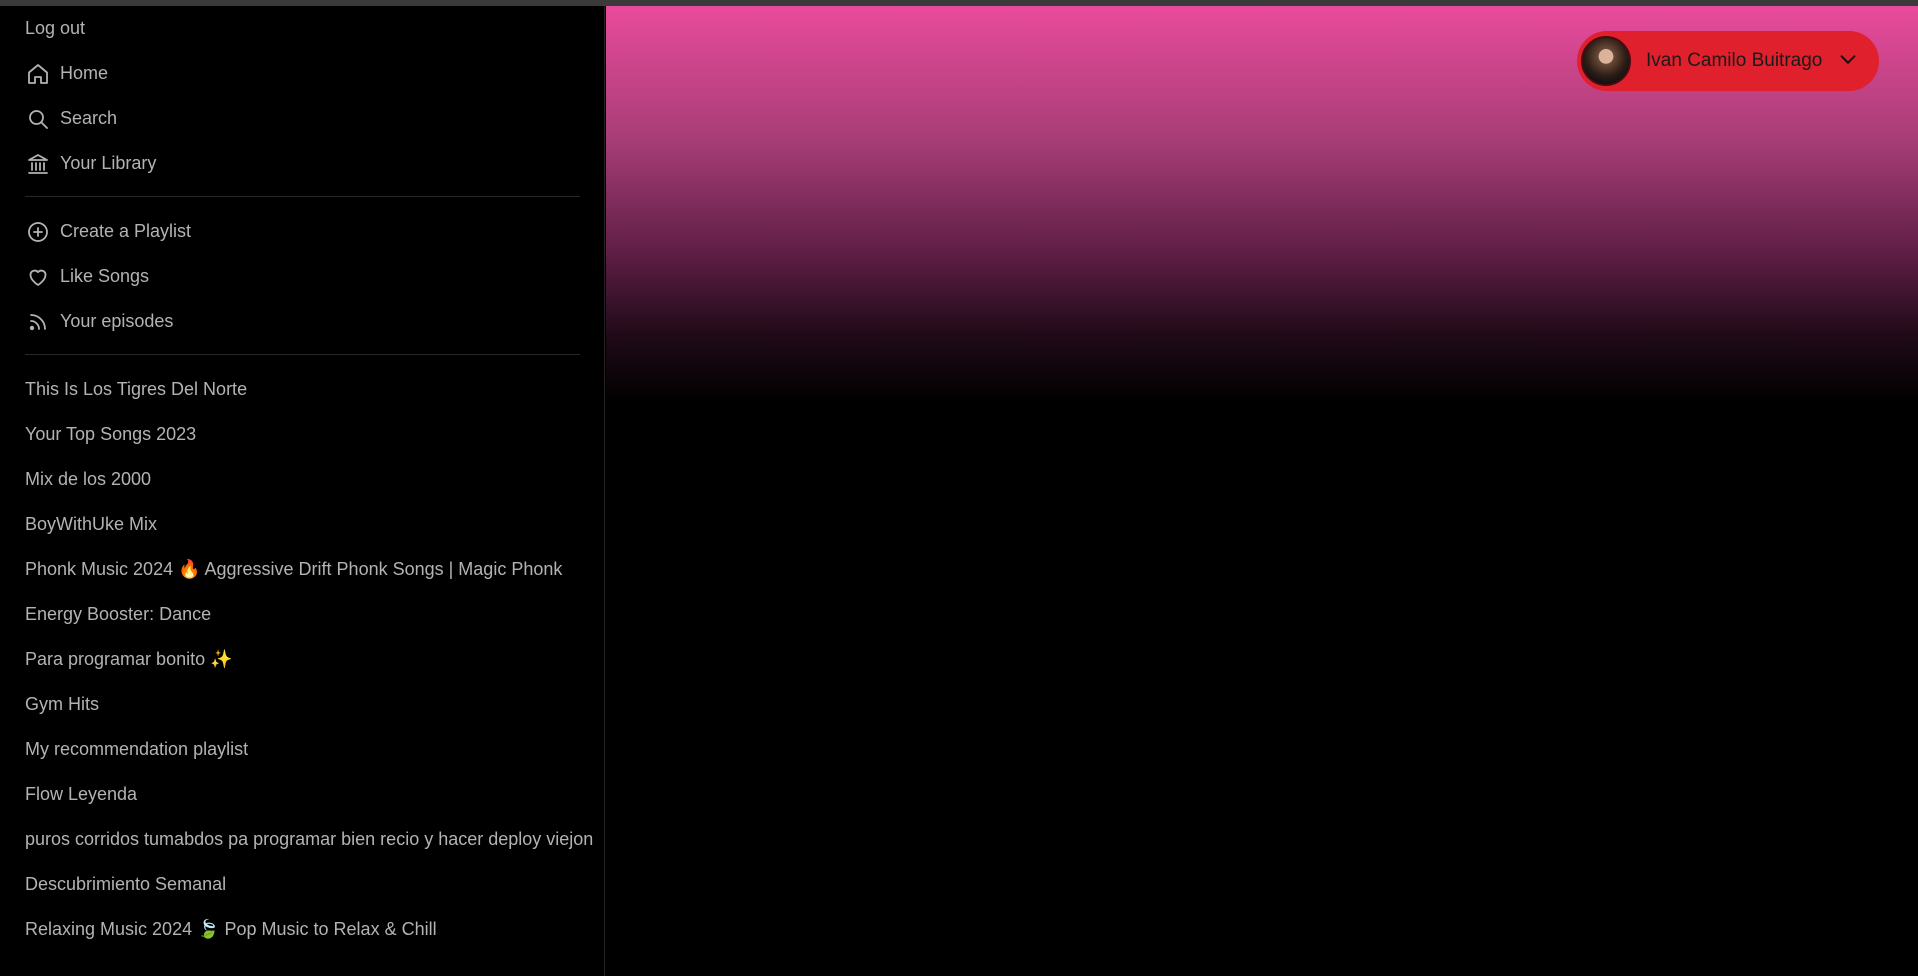 The width and height of the screenshot is (1918, 976). I want to click on sidebar-item-label: Search, so click(89, 118).